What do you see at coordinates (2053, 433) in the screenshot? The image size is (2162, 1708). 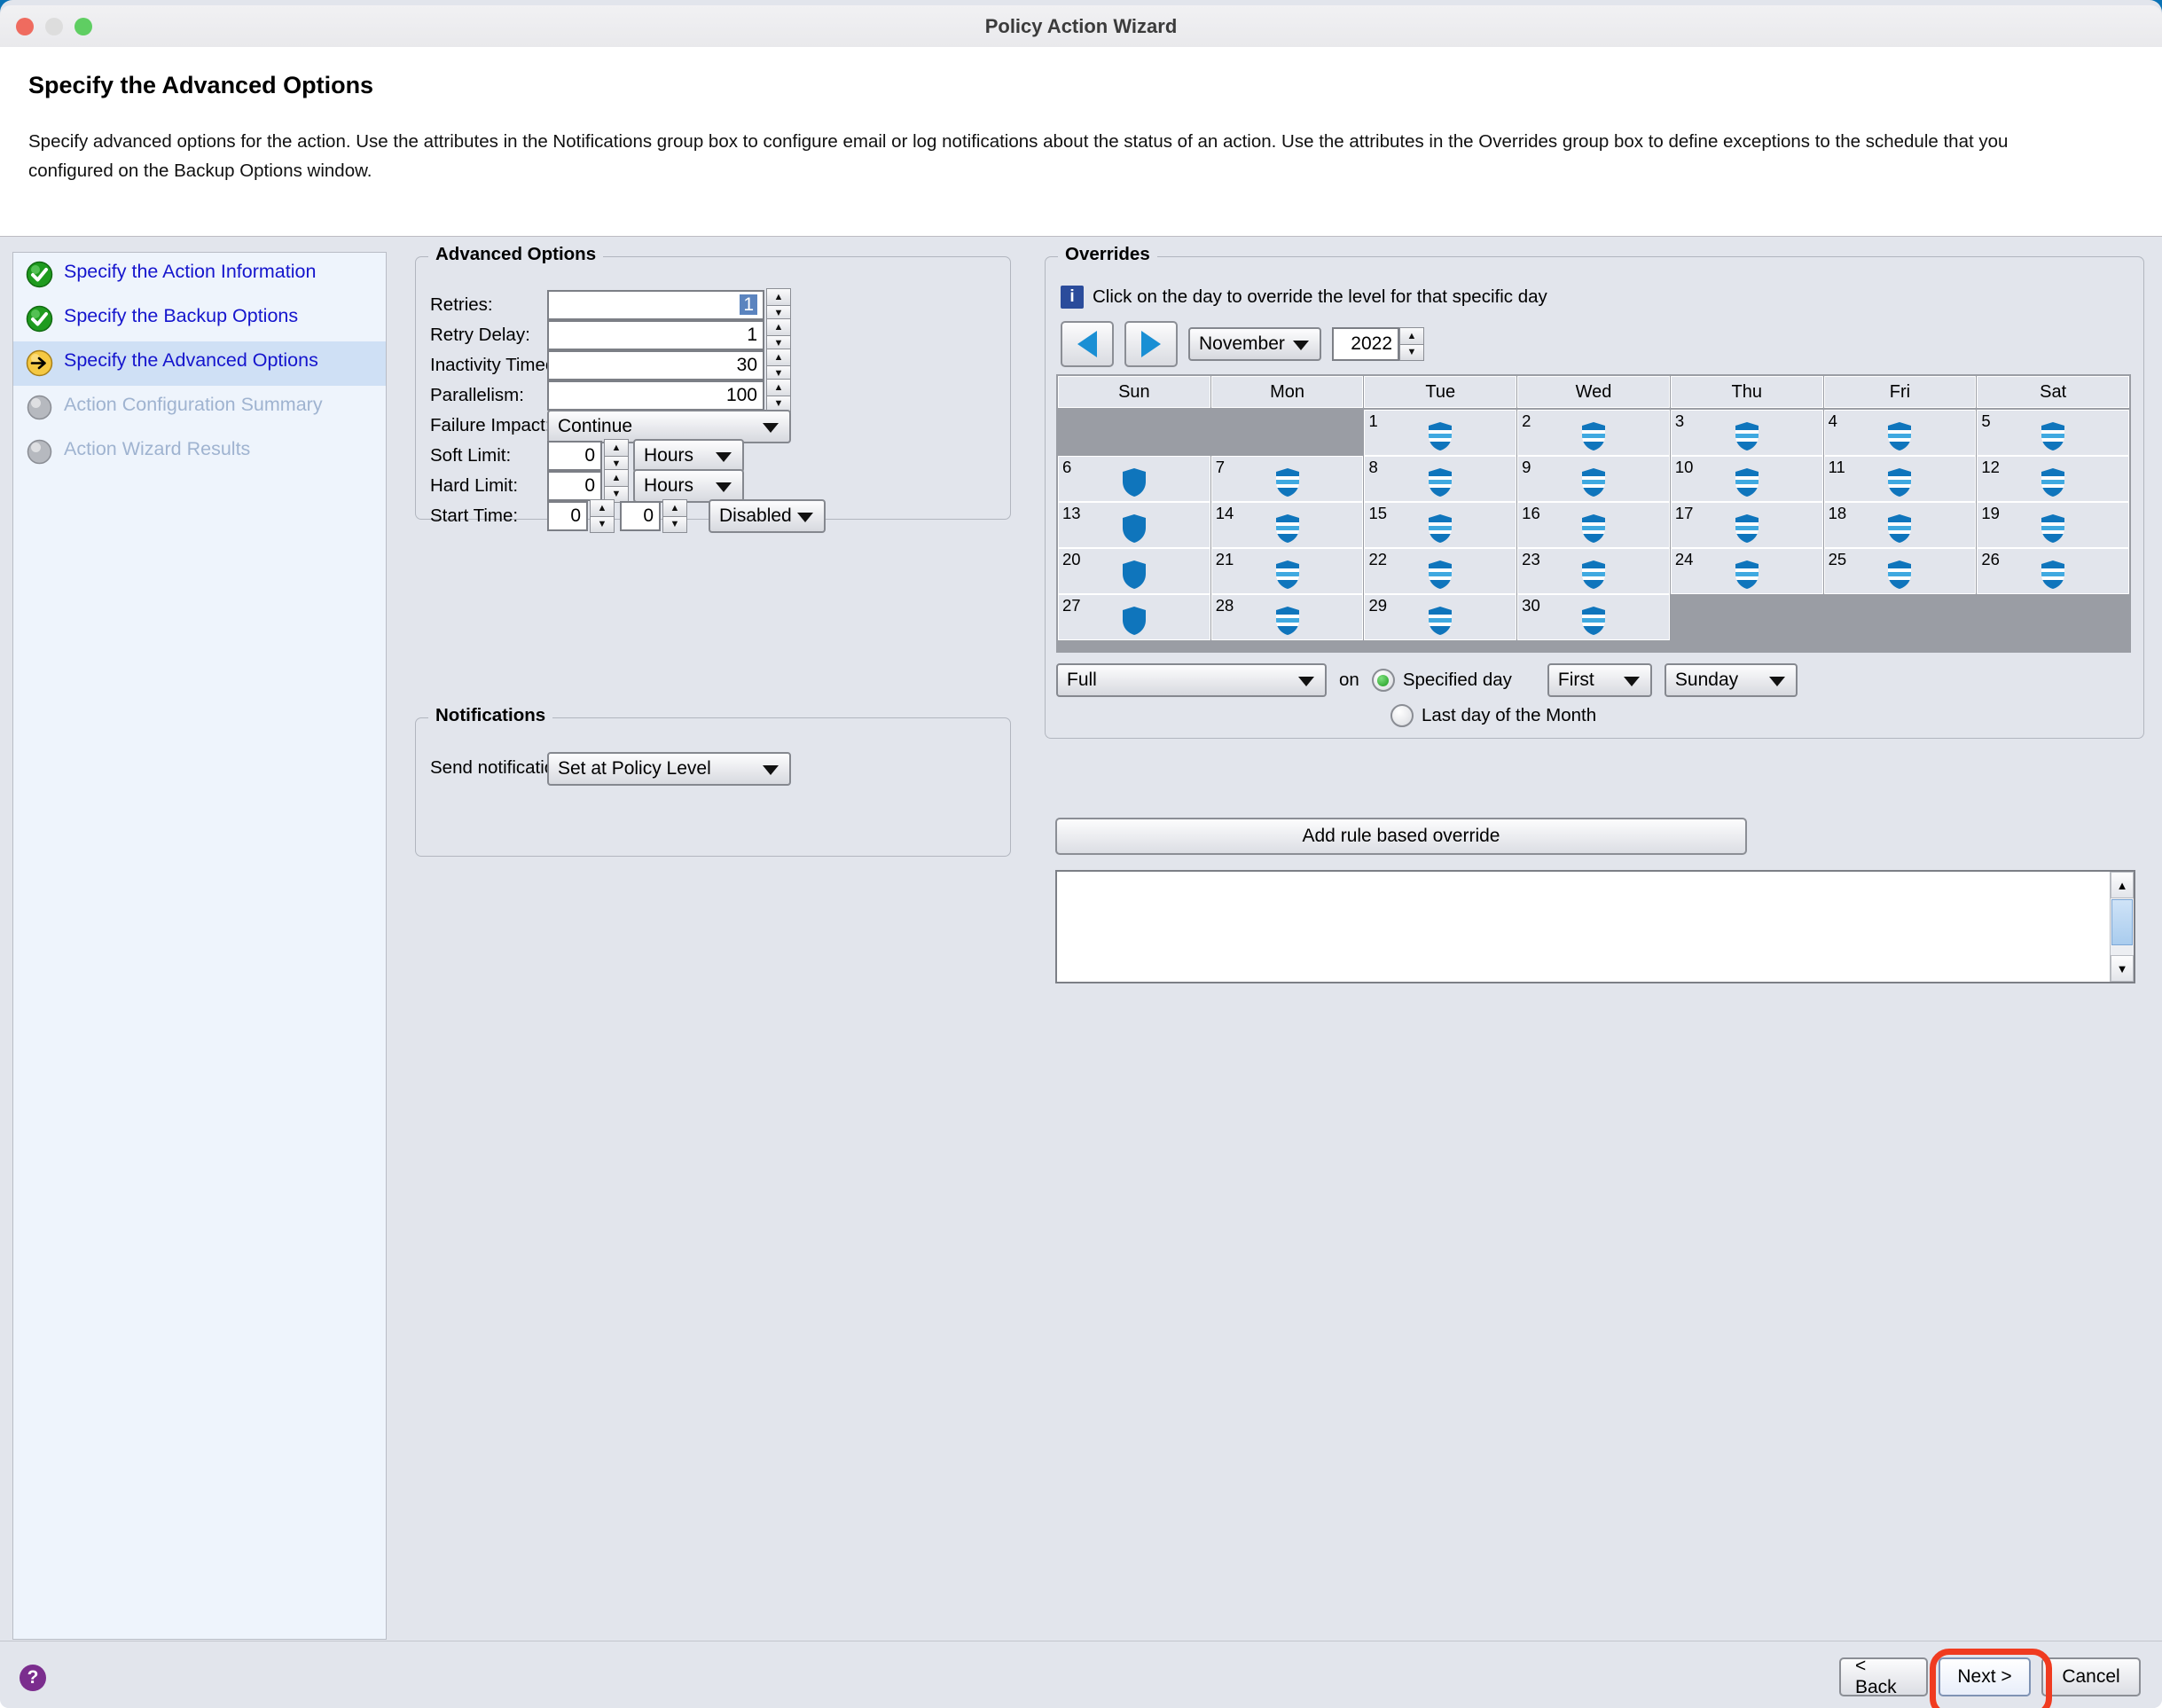 I see `calendar-day-cell: 5` at bounding box center [2053, 433].